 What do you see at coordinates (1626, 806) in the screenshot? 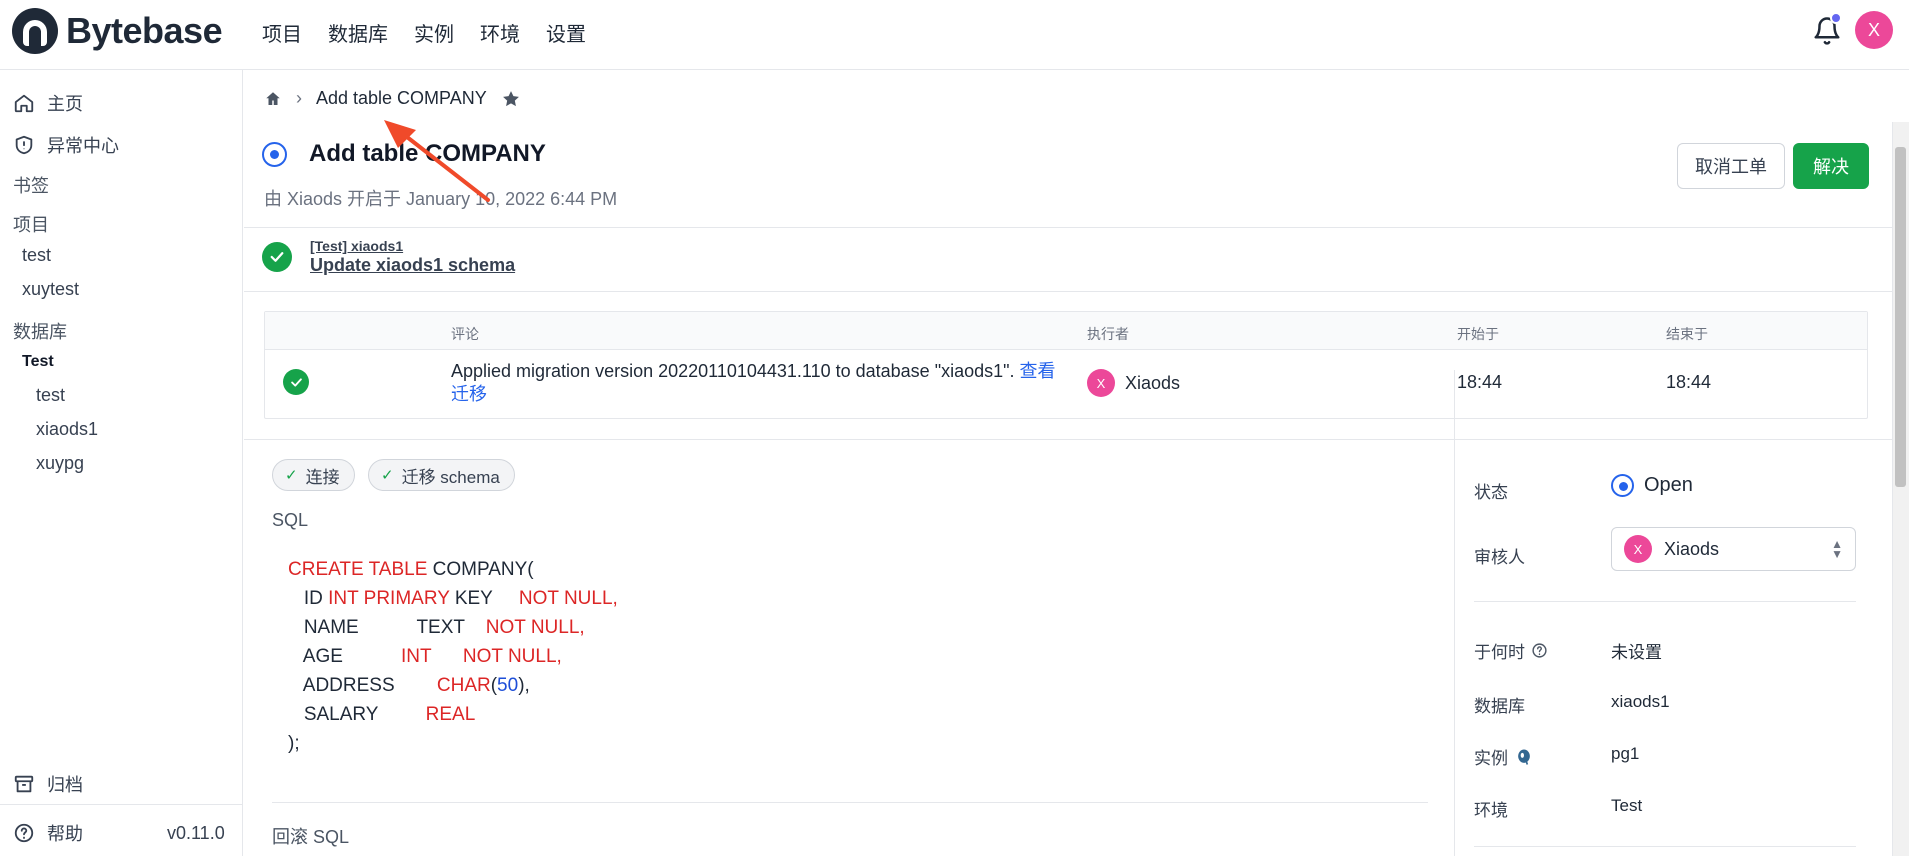
I see `environment-value: Test` at bounding box center [1626, 806].